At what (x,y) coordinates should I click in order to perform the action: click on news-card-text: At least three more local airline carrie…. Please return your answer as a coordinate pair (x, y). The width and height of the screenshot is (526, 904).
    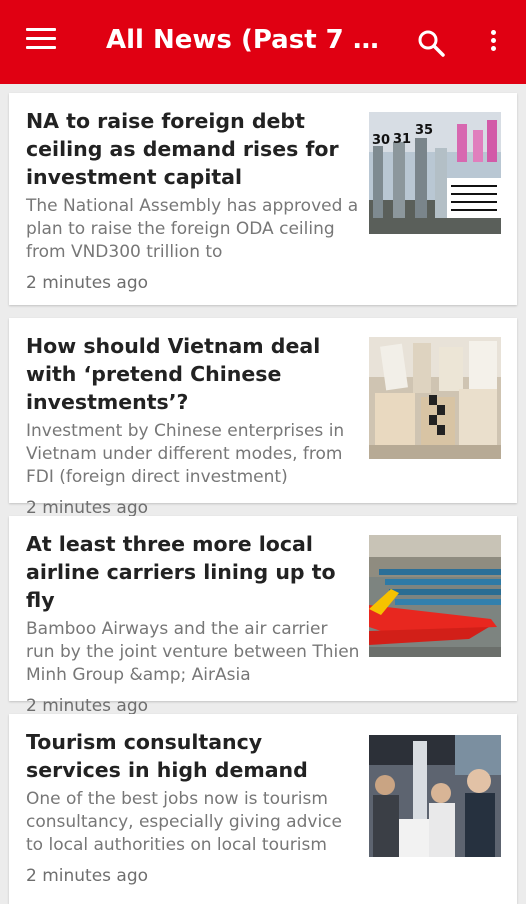
    Looking at the image, I should click on (193, 623).